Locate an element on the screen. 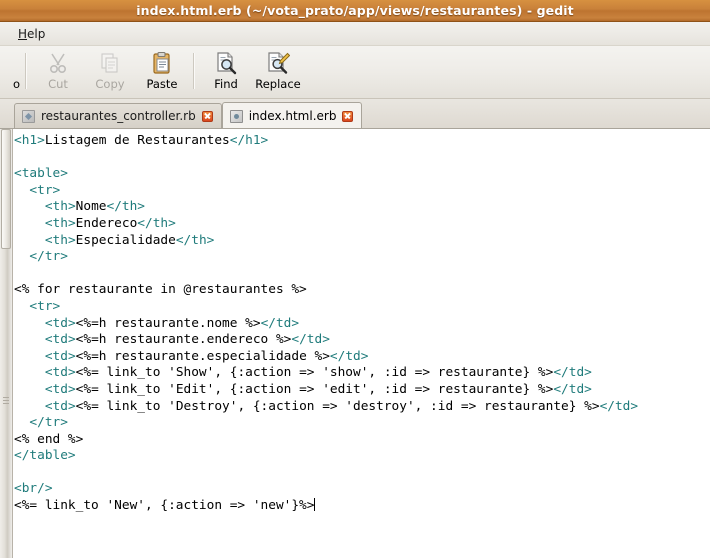 Image resolution: width=710 pixels, height=558 pixels. toolbar-clipped-label: o is located at coordinates (16, 84).